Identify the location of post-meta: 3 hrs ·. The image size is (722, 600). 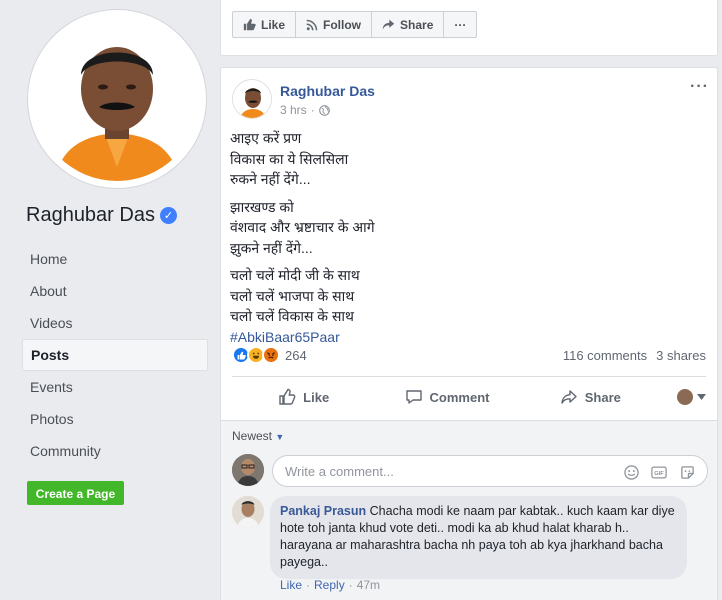
(305, 110).